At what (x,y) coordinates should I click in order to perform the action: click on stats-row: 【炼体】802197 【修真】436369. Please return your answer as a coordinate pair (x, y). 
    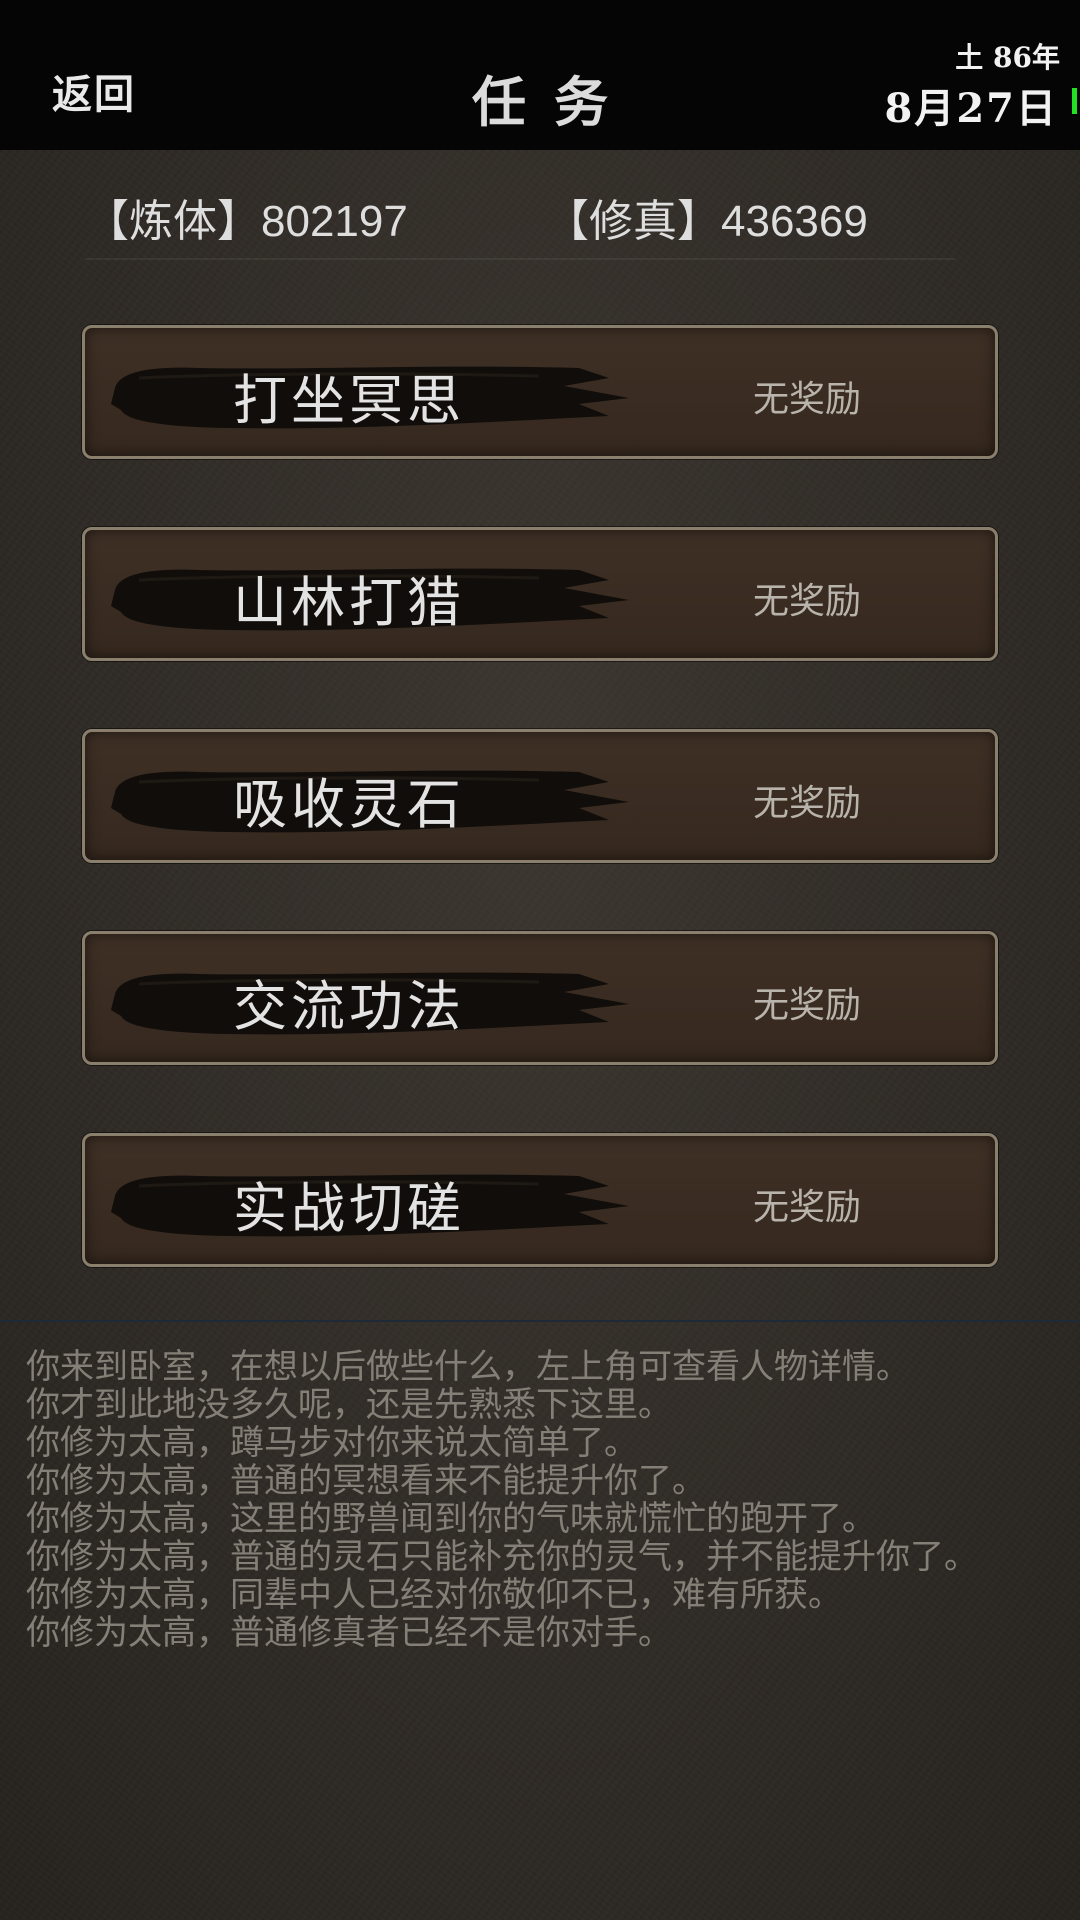
    Looking at the image, I should click on (520, 220).